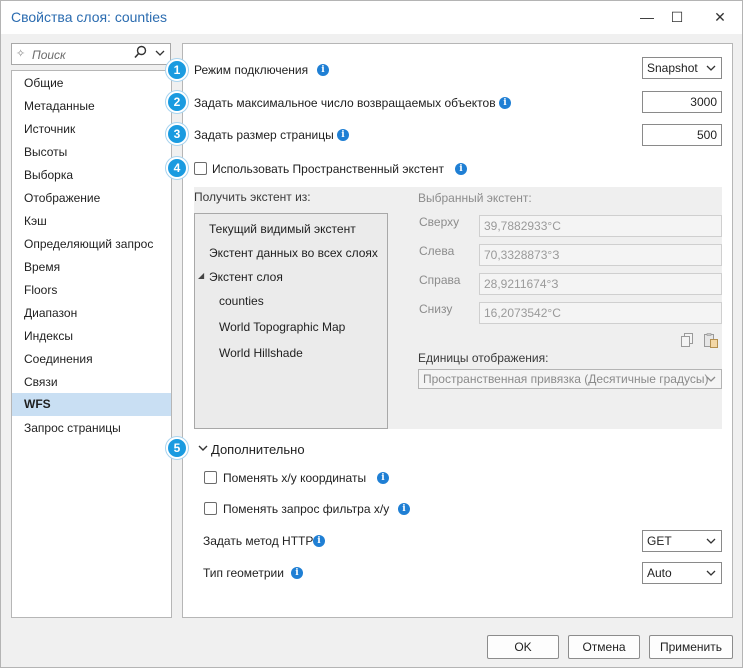  What do you see at coordinates (91, 404) in the screenshot?
I see `sidebar-item-wfs: WFS` at bounding box center [91, 404].